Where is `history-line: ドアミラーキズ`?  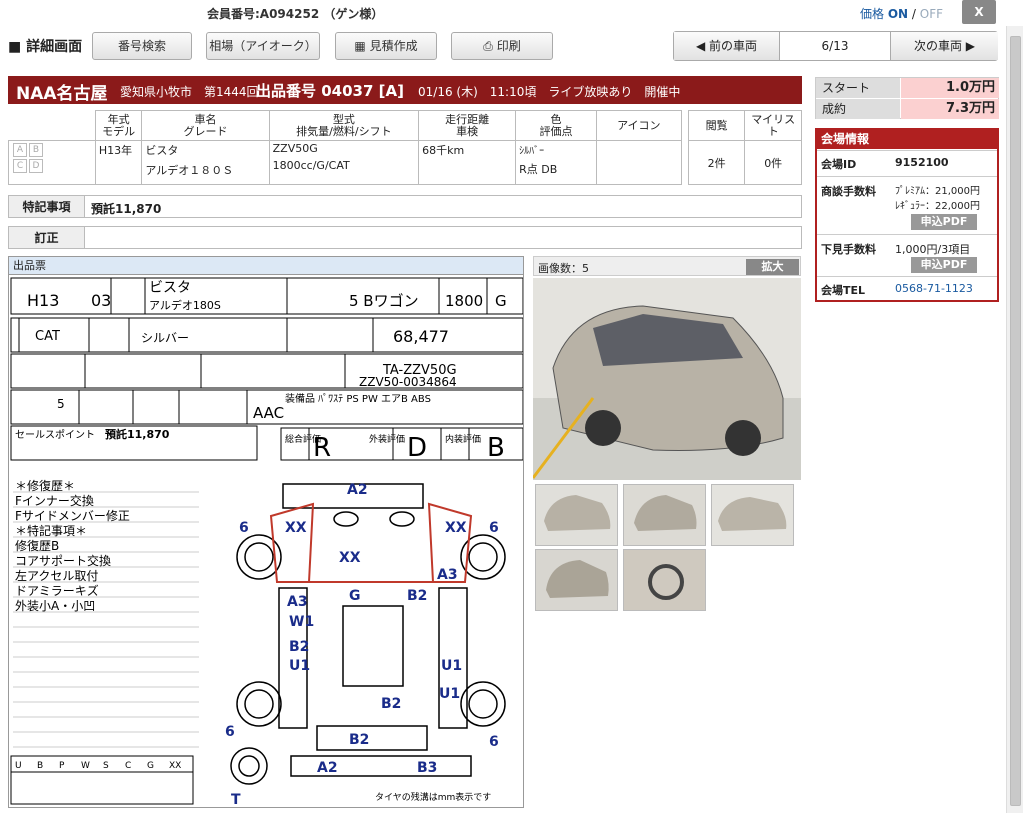
history-line: ドアミラーキズ is located at coordinates (57, 590).